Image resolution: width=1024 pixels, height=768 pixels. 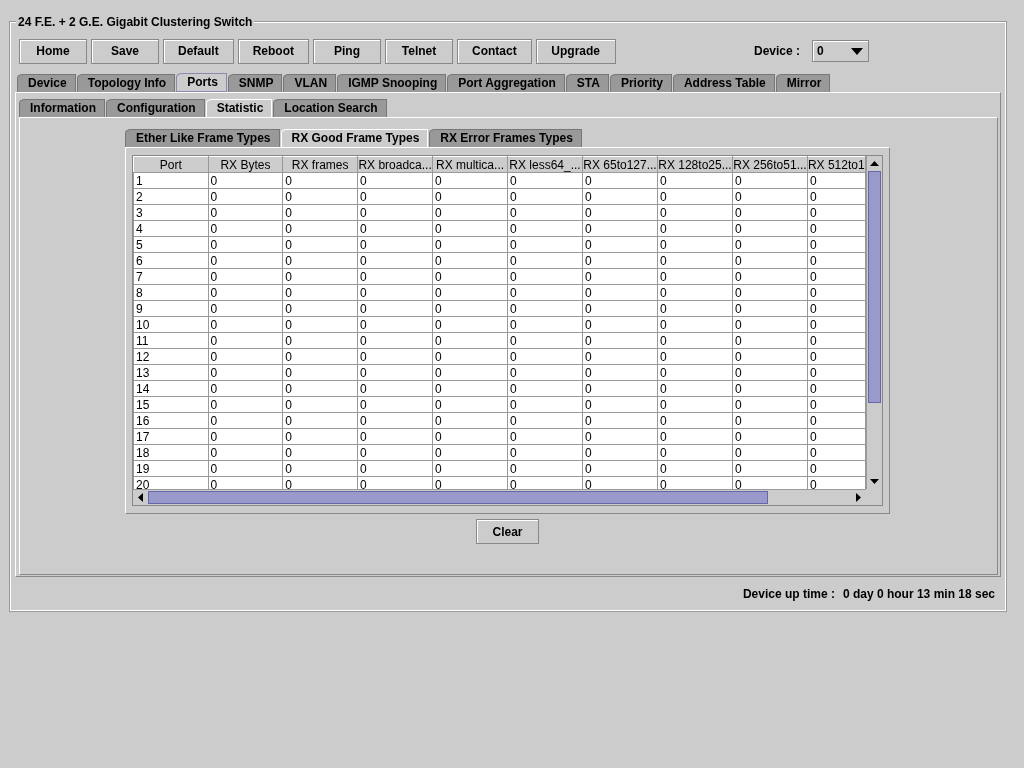 What do you see at coordinates (170, 276) in the screenshot?
I see `table-cell: 7` at bounding box center [170, 276].